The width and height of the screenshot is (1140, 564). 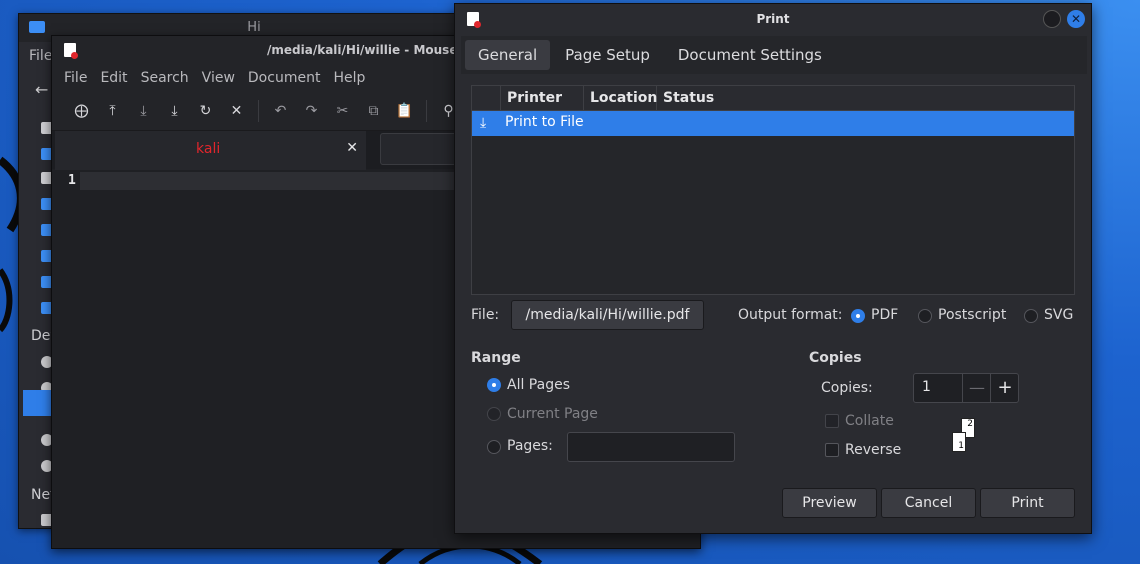 I want to click on print-dialog-titlebar: Print ✕, so click(x=773, y=19).